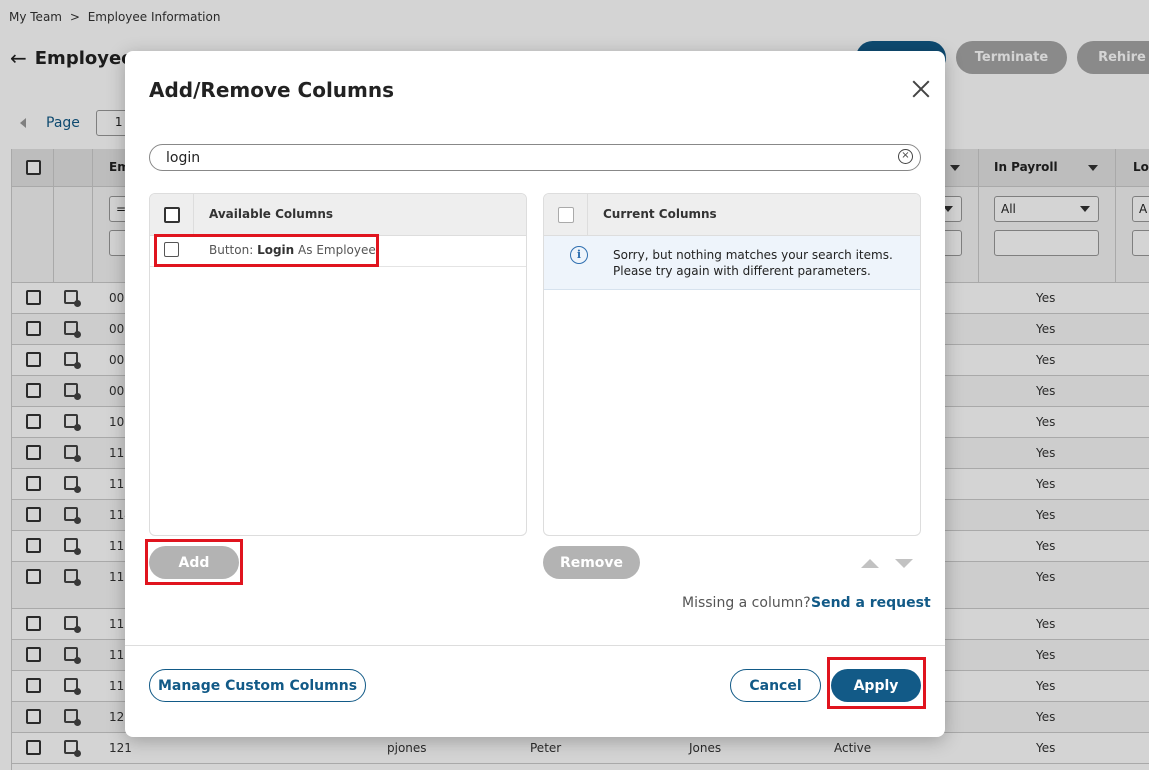 The image size is (1149, 770). I want to click on item-prefix: Button:, so click(231, 250).